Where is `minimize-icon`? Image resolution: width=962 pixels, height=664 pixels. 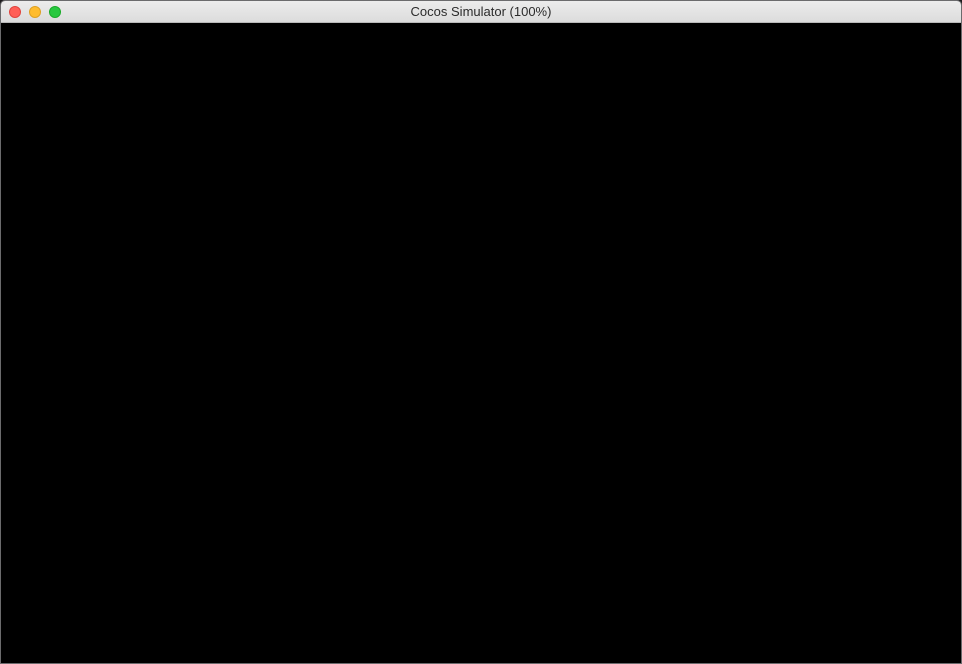
minimize-icon is located at coordinates (35, 12).